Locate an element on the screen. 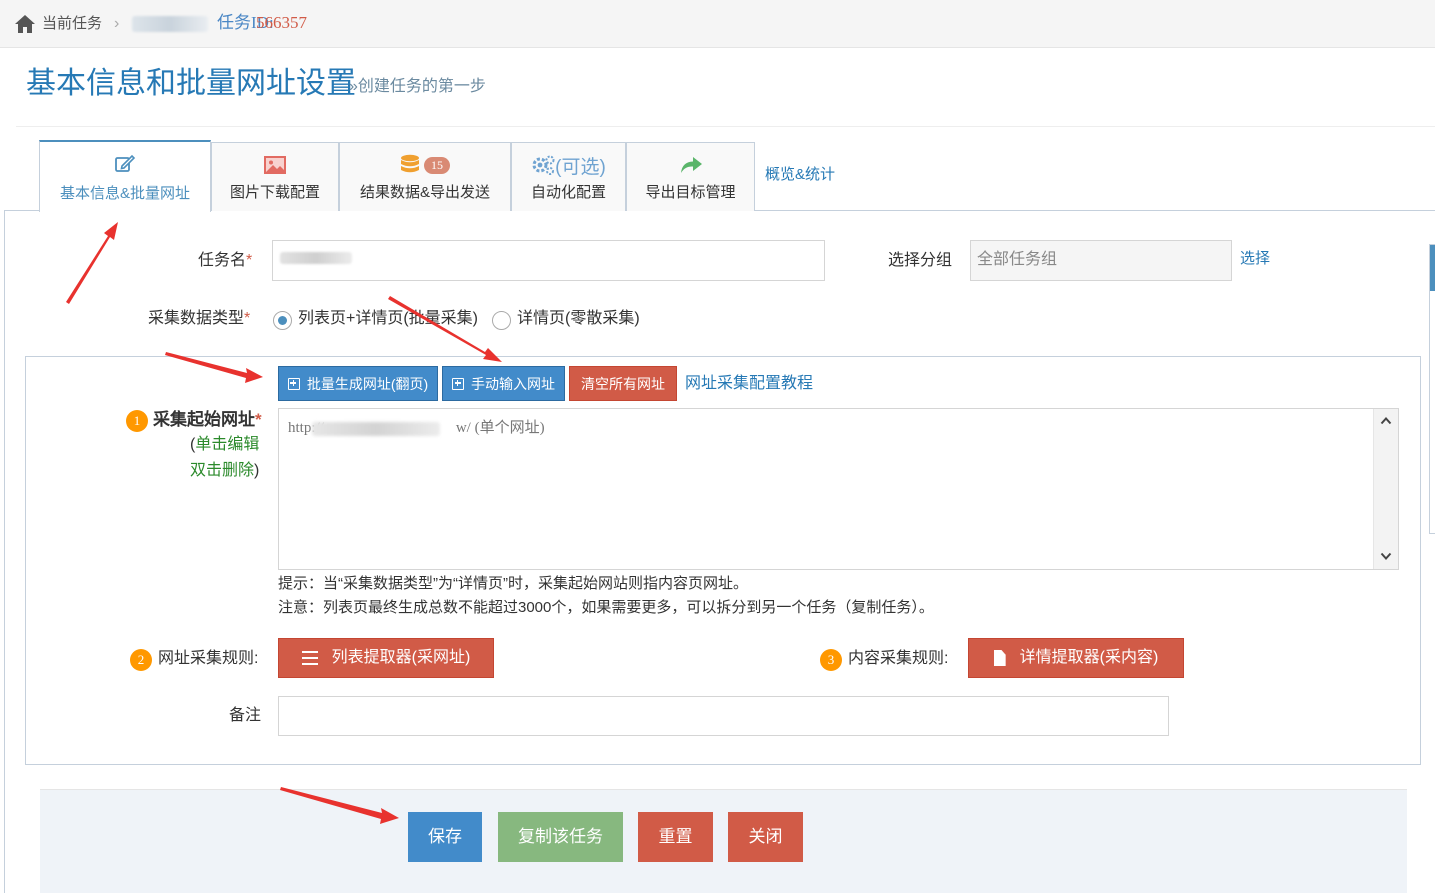 This screenshot has height=893, width=1435. tab-badge-count: 15 is located at coordinates (437, 165).